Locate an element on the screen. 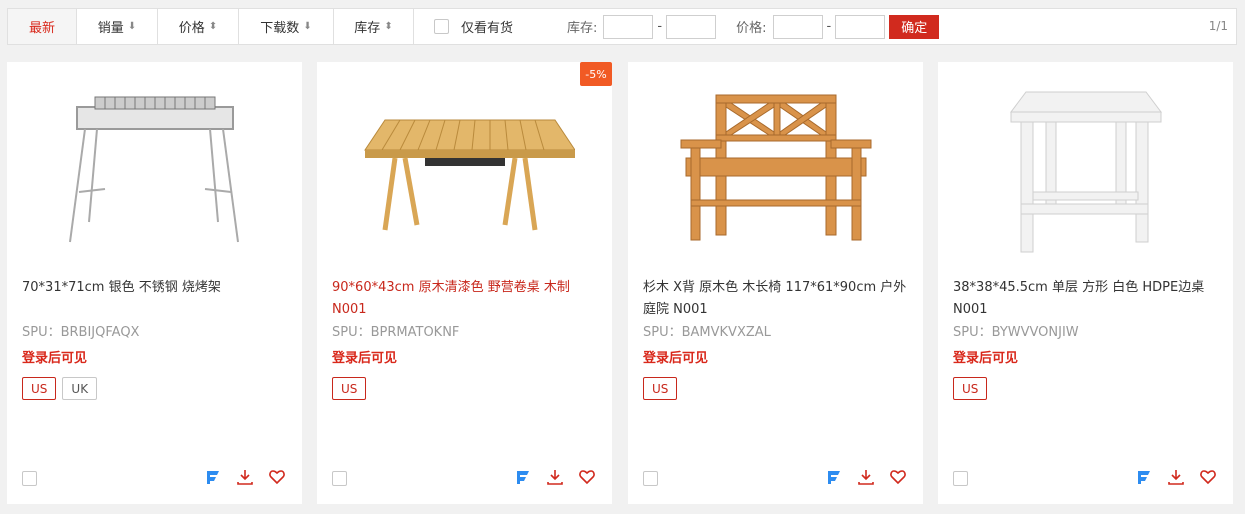 This screenshot has width=1245, height=514. page-indicator: 1/1 is located at coordinates (1218, 26).